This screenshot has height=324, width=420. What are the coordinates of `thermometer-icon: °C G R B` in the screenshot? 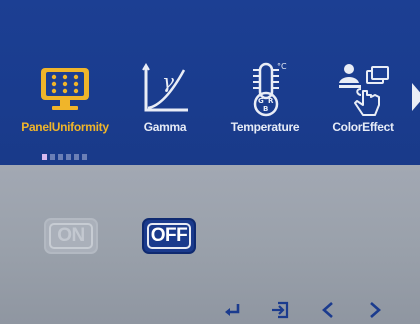 It's located at (265, 89).